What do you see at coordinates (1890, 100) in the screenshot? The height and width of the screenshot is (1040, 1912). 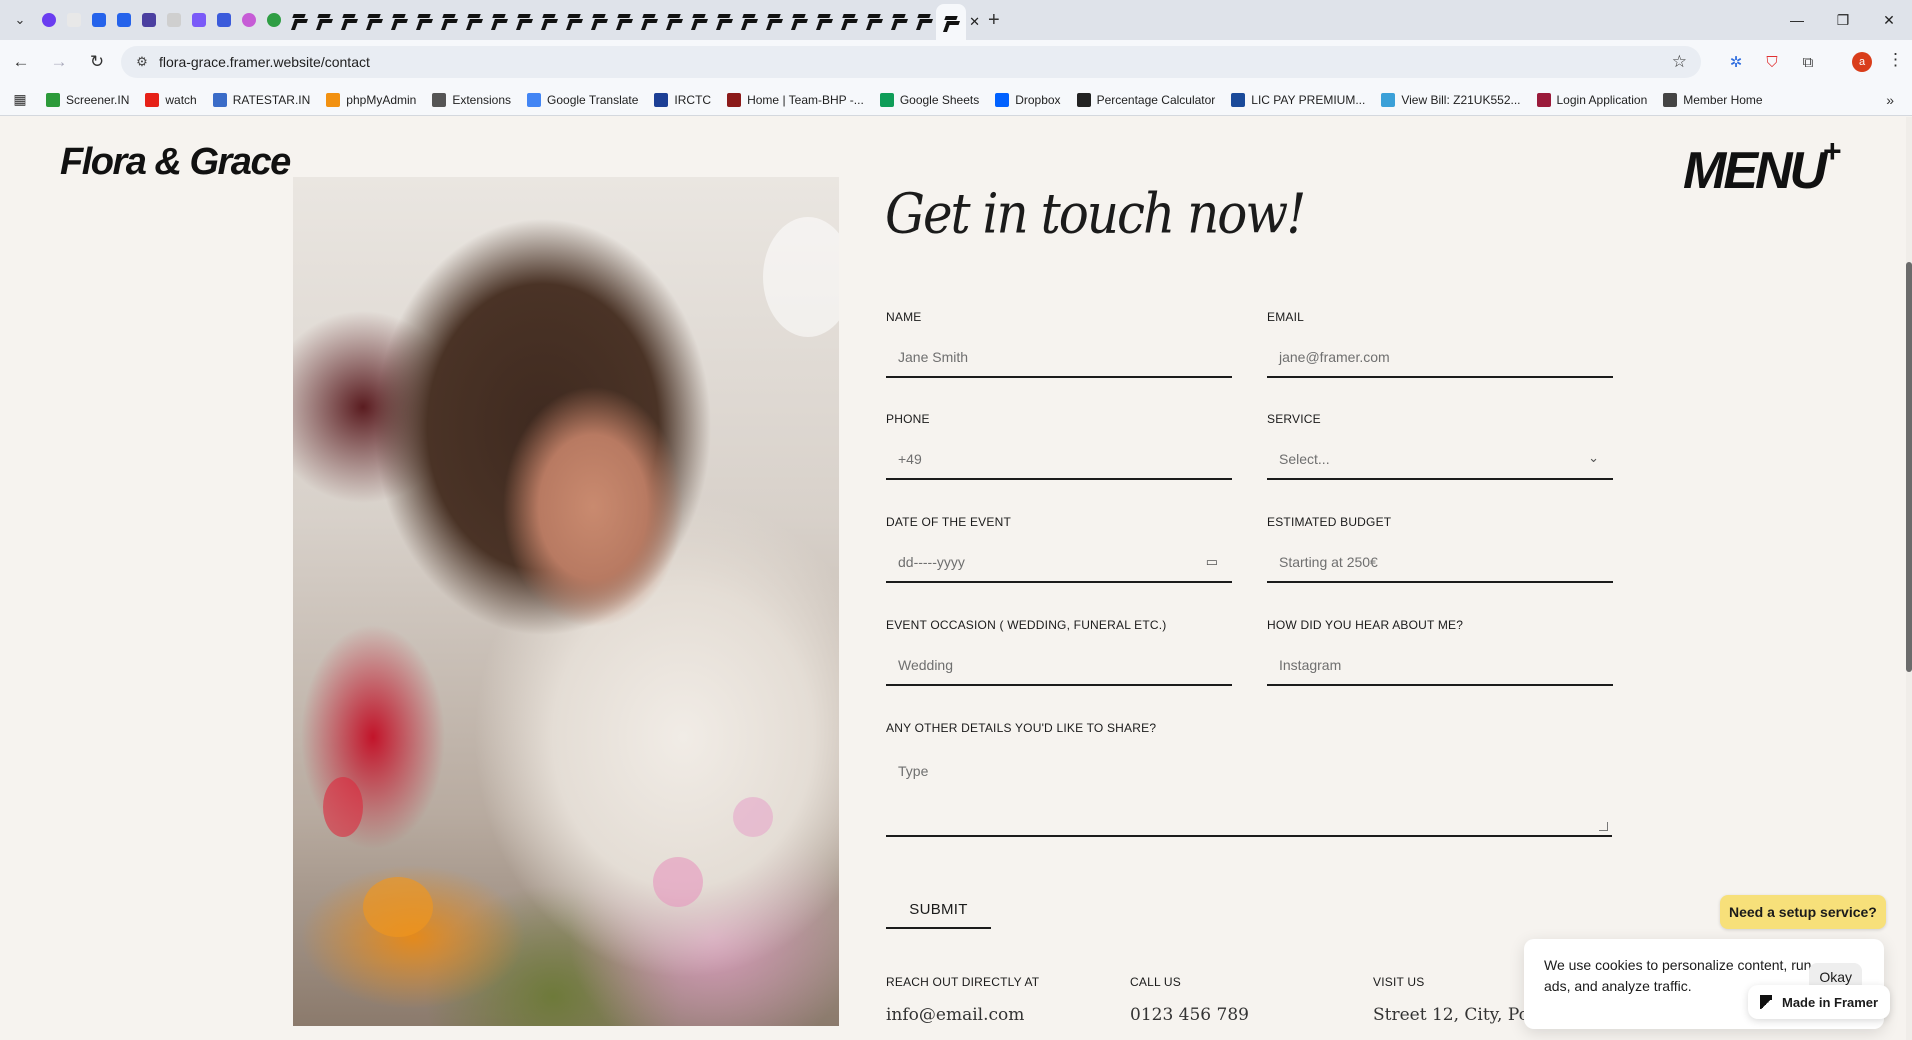 I see `more-bookmarks-icon: »` at bounding box center [1890, 100].